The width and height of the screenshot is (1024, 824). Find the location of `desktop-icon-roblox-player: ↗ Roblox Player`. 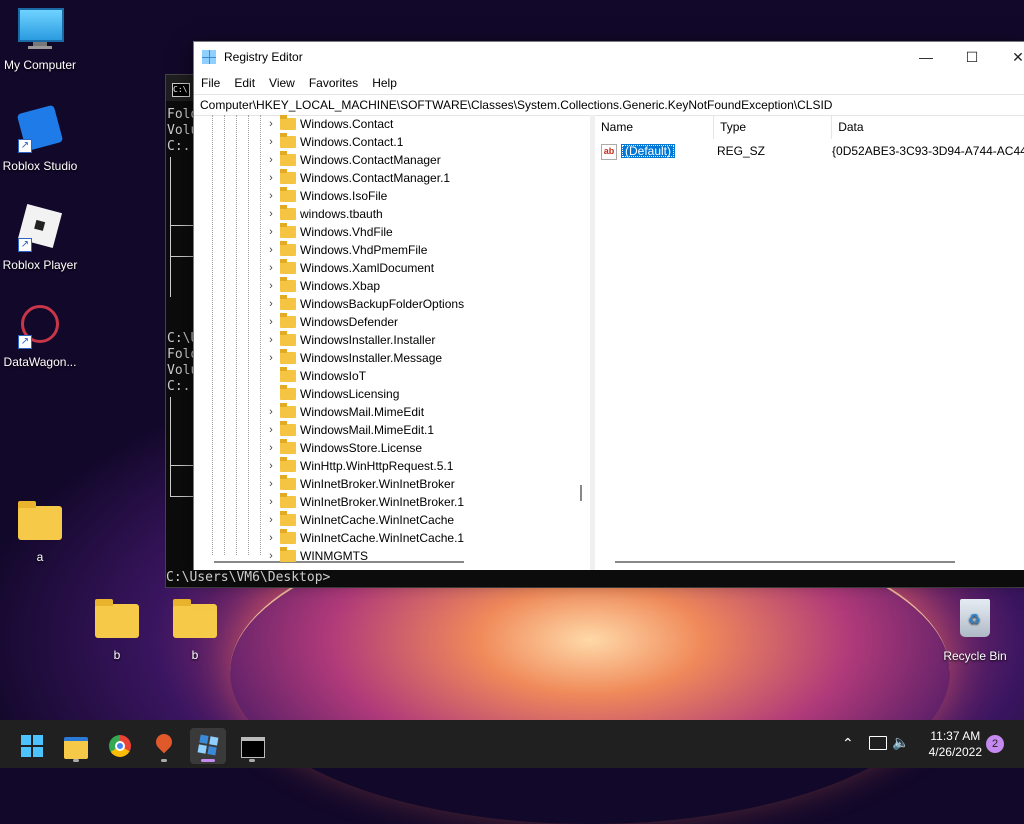

desktop-icon-roblox-player: ↗ Roblox Player is located at coordinates (40, 237).